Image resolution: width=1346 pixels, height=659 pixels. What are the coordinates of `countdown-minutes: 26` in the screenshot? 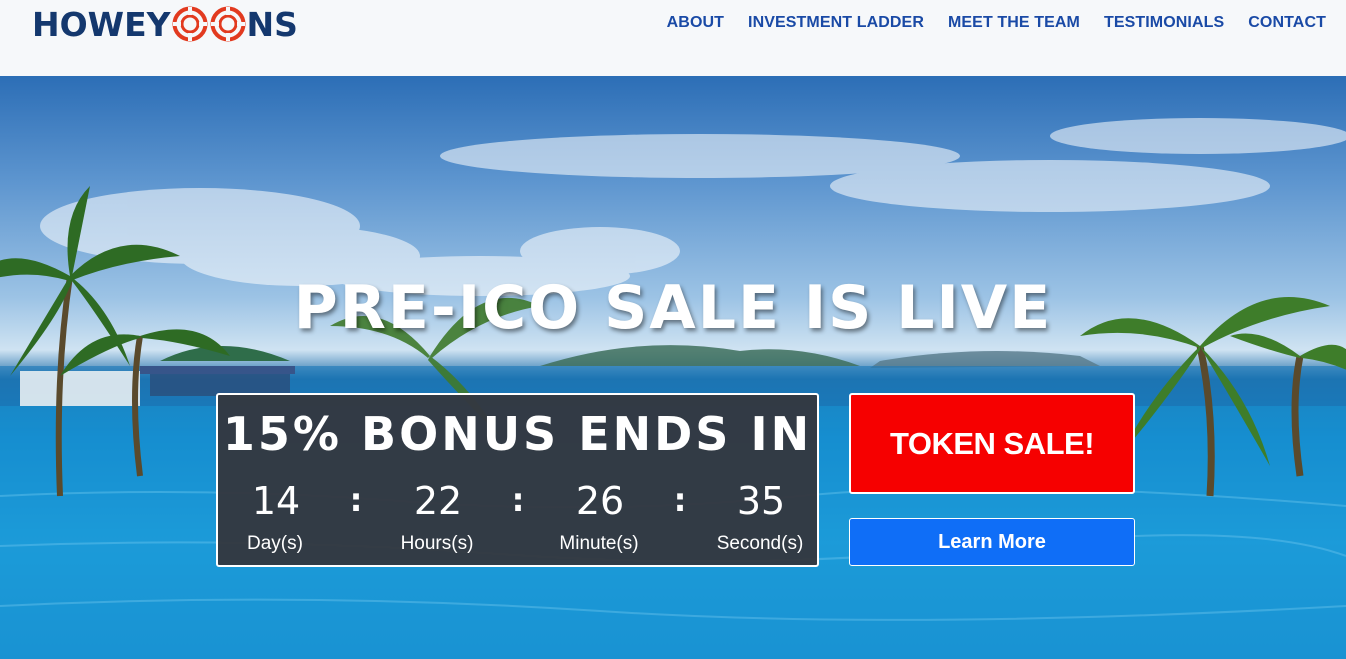 It's located at (600, 501).